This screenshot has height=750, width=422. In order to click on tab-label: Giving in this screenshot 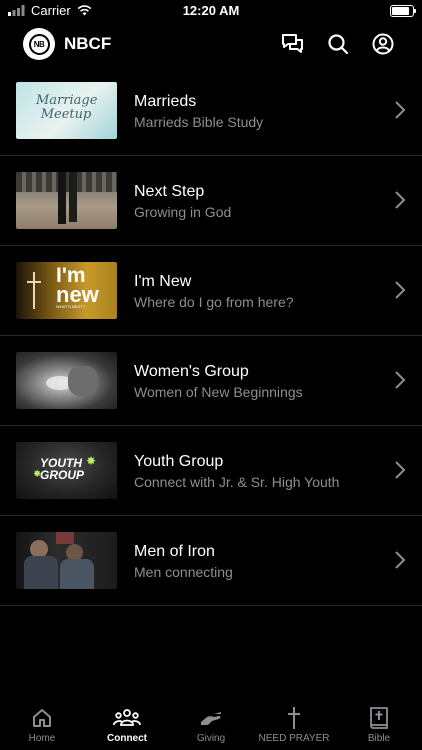, I will do `click(211, 738)`.